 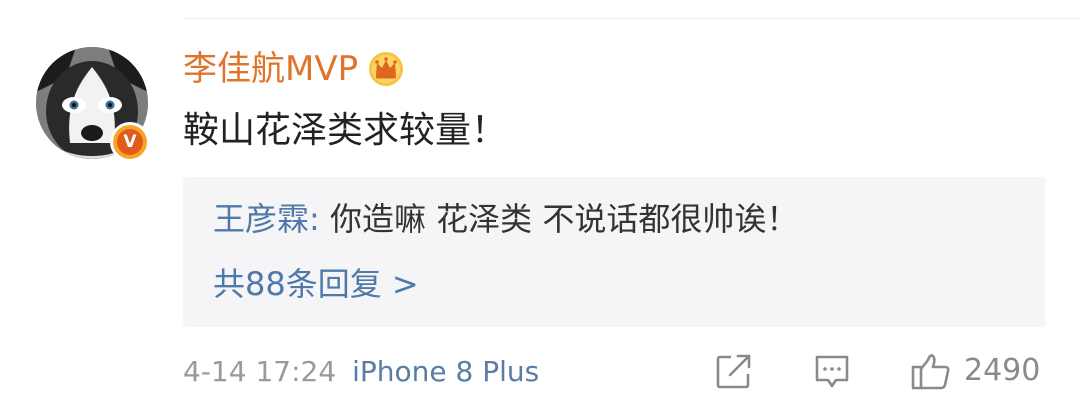 I want to click on username: 李佳航MVP, so click(x=270, y=69).